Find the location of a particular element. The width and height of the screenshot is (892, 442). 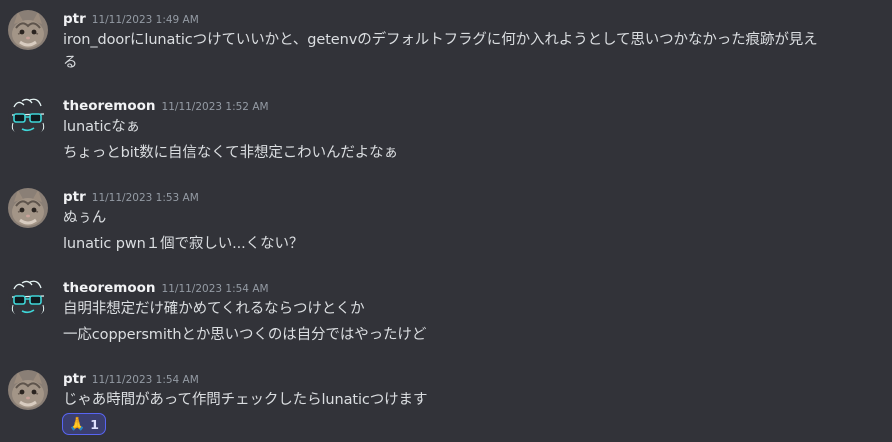

message-header: ptr 11/11/2023 1:54 AM is located at coordinates (131, 379).